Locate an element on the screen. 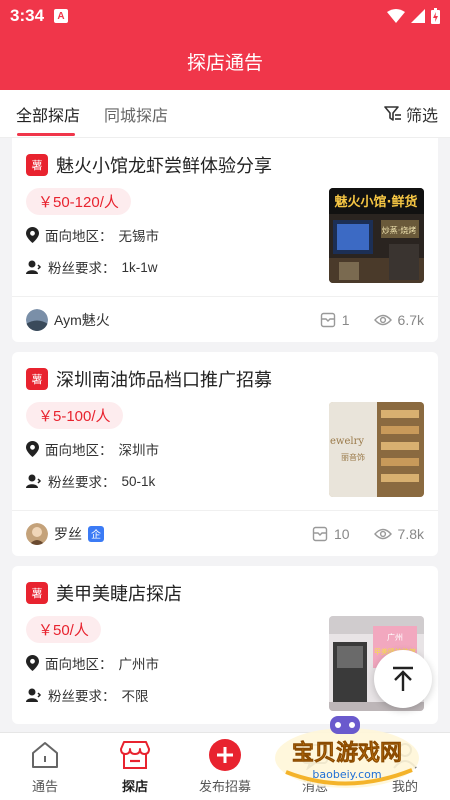  fans-value: 不限 is located at coordinates (135, 696).